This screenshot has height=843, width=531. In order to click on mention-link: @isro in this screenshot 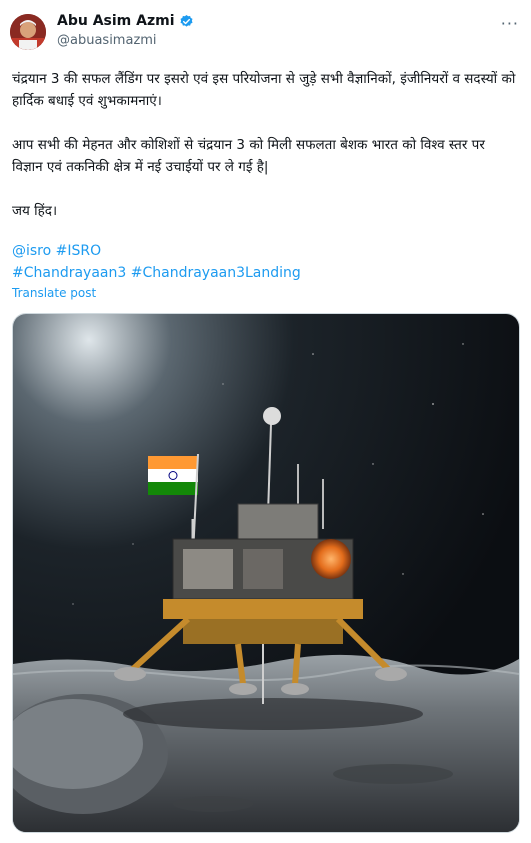, I will do `click(31, 251)`.